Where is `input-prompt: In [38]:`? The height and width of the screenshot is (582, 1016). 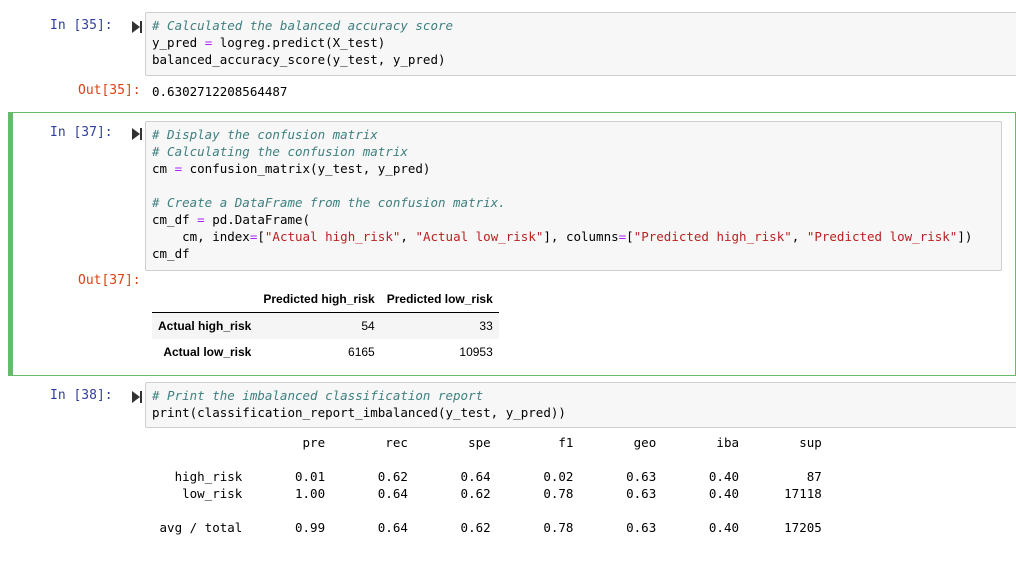
input-prompt: In [38]: is located at coordinates (81, 395).